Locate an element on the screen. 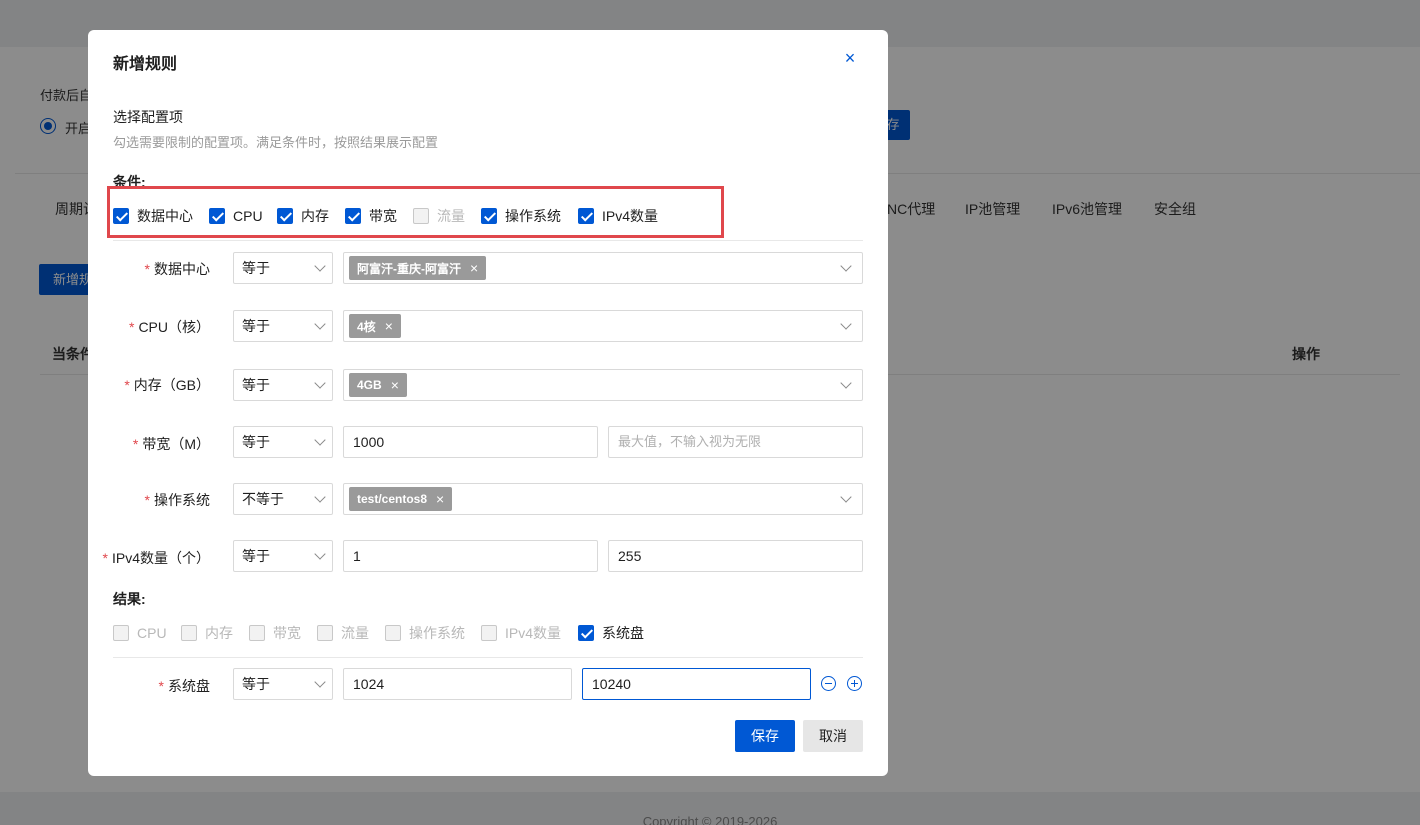  select-value: 不等于 is located at coordinates (263, 499).